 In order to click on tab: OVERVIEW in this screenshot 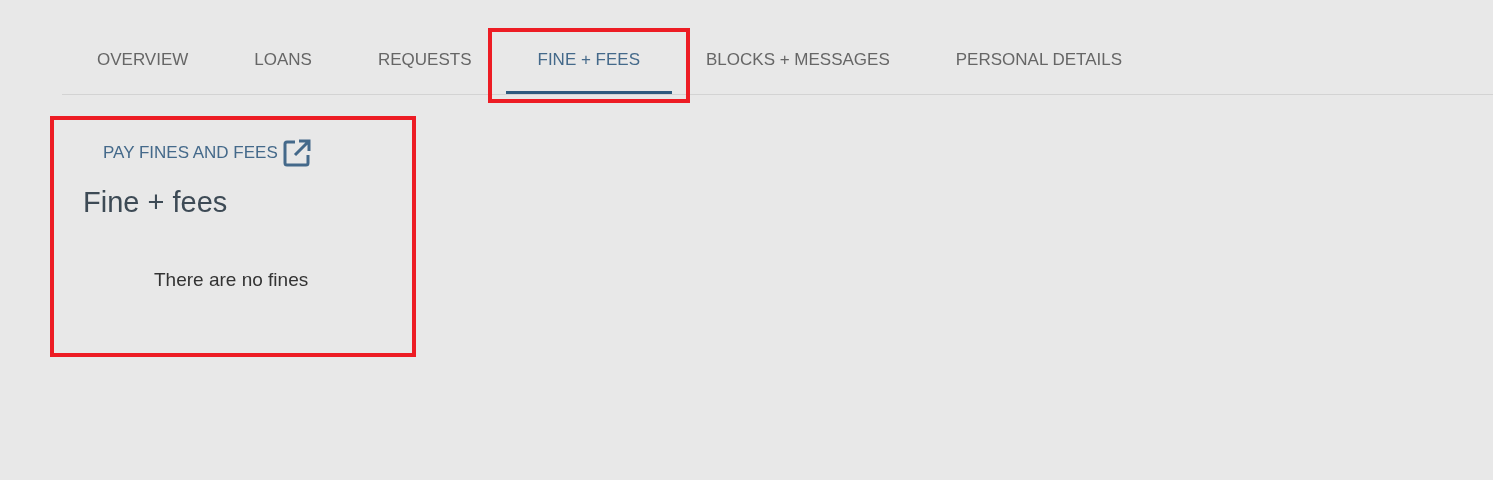, I will do `click(143, 68)`.